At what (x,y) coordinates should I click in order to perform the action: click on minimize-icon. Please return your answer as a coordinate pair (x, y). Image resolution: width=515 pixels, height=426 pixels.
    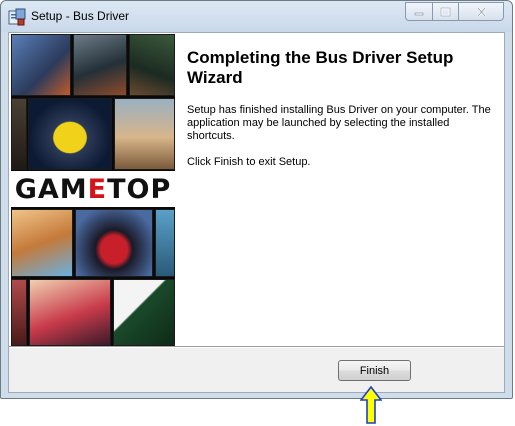
    Looking at the image, I should click on (419, 13).